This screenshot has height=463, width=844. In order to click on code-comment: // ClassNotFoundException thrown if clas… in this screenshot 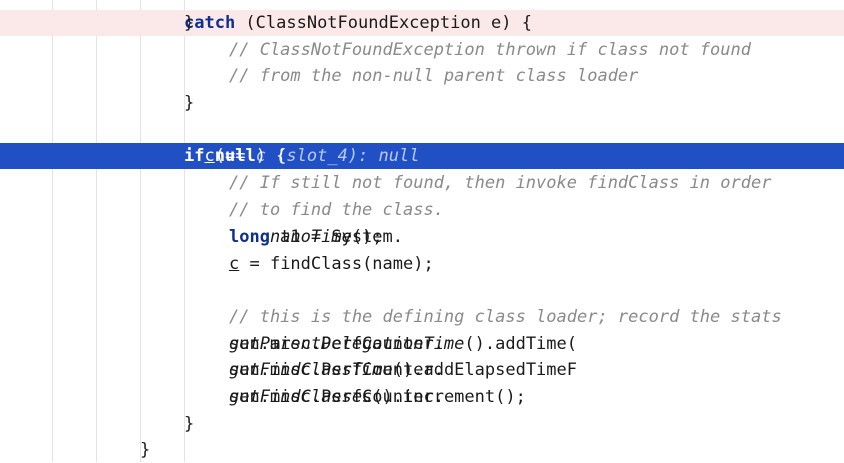, I will do `click(490, 50)`.